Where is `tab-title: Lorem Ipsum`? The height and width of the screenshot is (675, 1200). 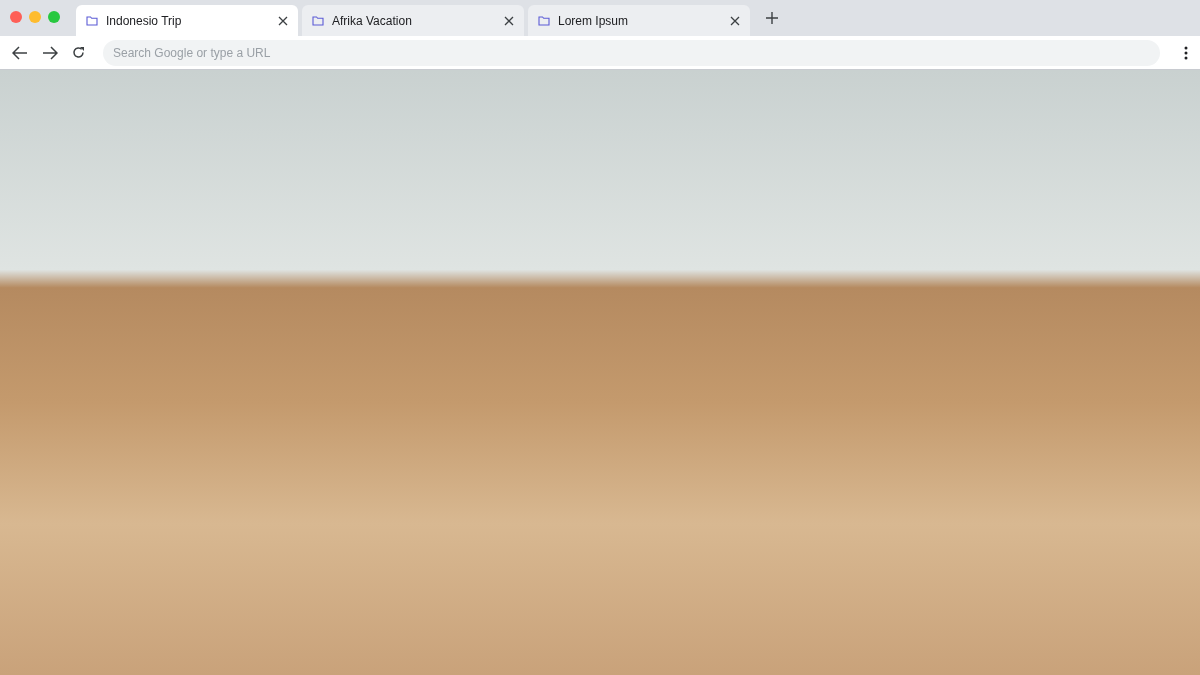
tab-title: Lorem Ipsum is located at coordinates (594, 20).